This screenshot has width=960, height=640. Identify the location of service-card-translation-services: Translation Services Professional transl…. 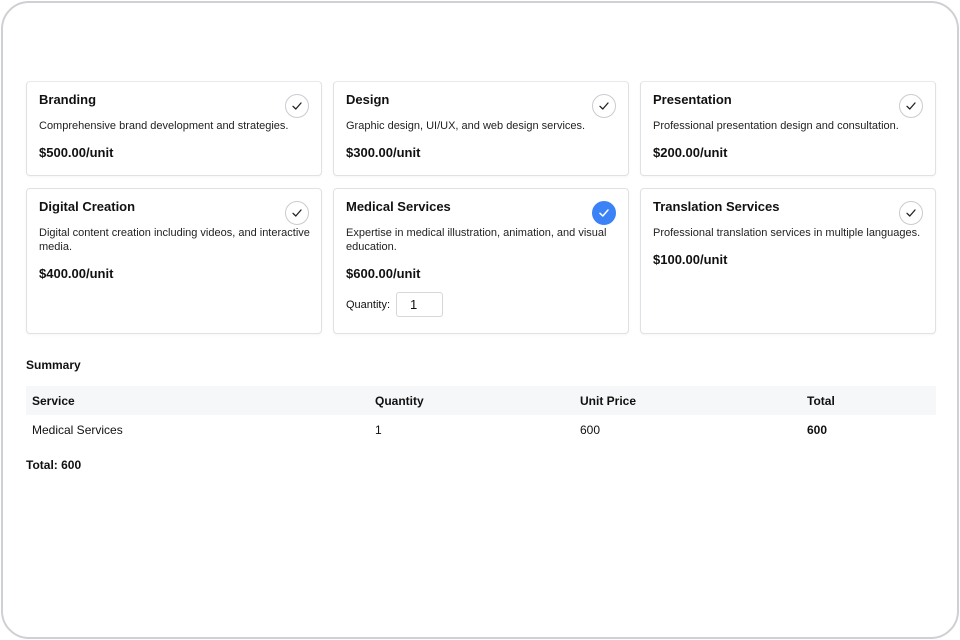
(788, 261).